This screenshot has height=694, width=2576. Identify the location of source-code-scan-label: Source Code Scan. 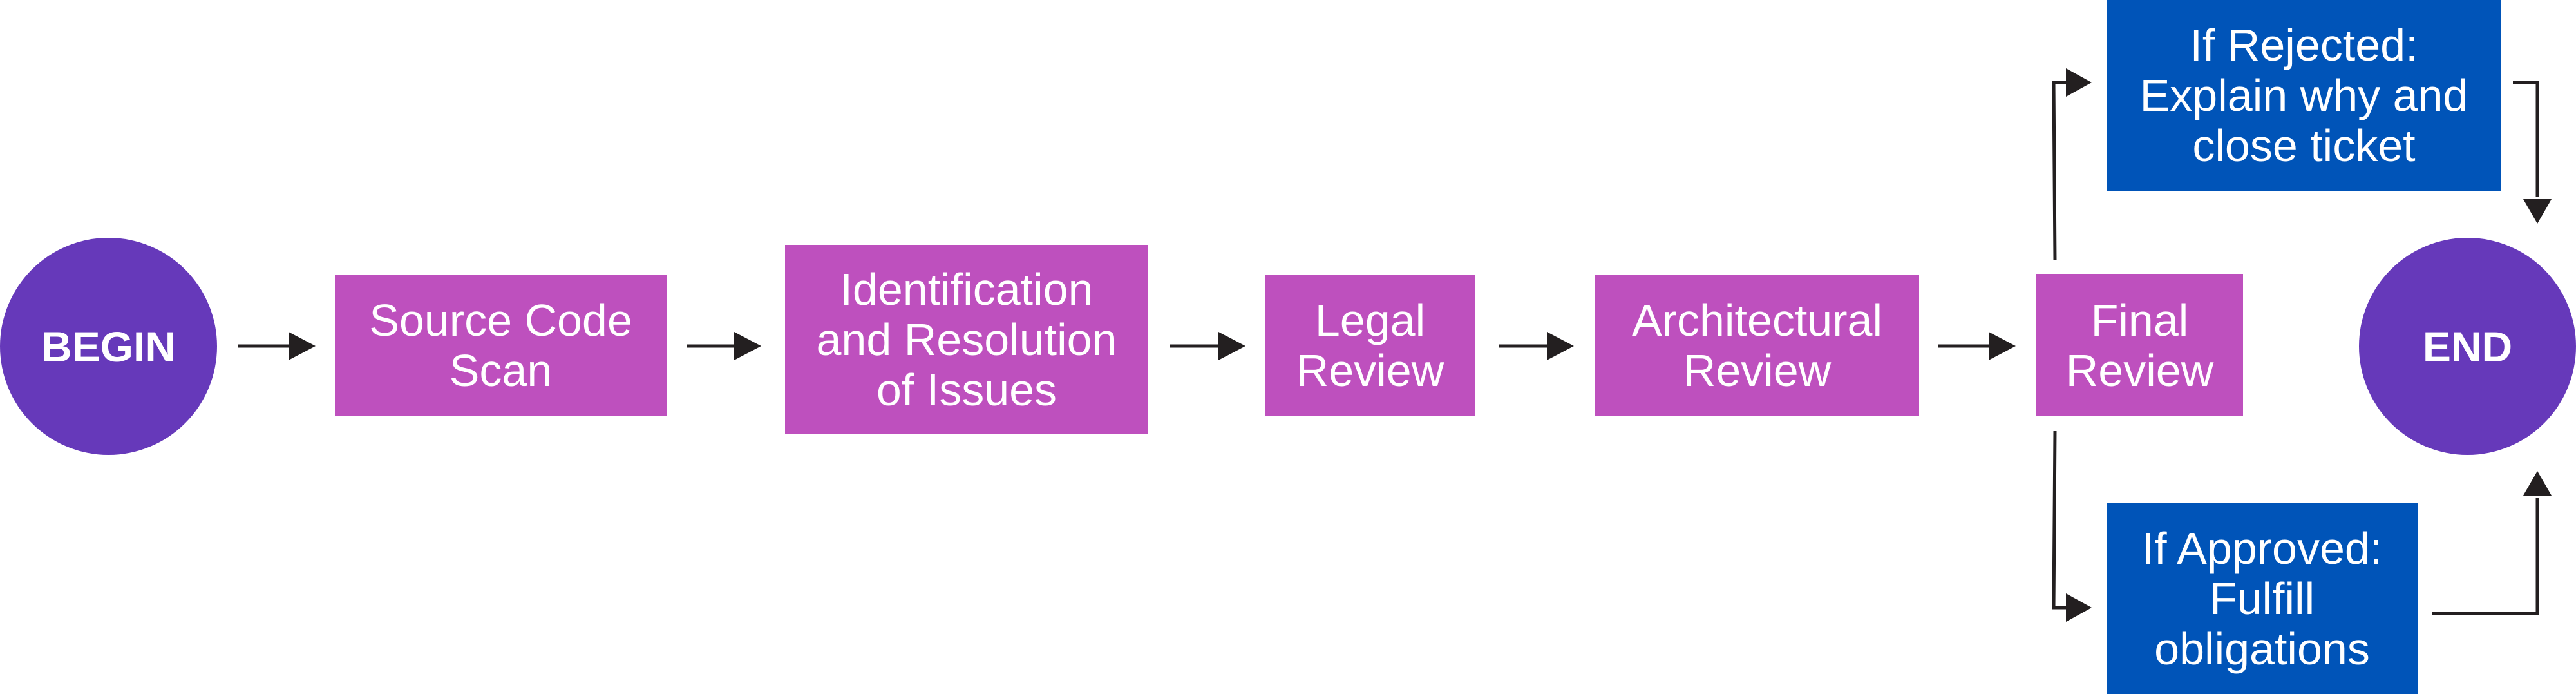
(500, 345).